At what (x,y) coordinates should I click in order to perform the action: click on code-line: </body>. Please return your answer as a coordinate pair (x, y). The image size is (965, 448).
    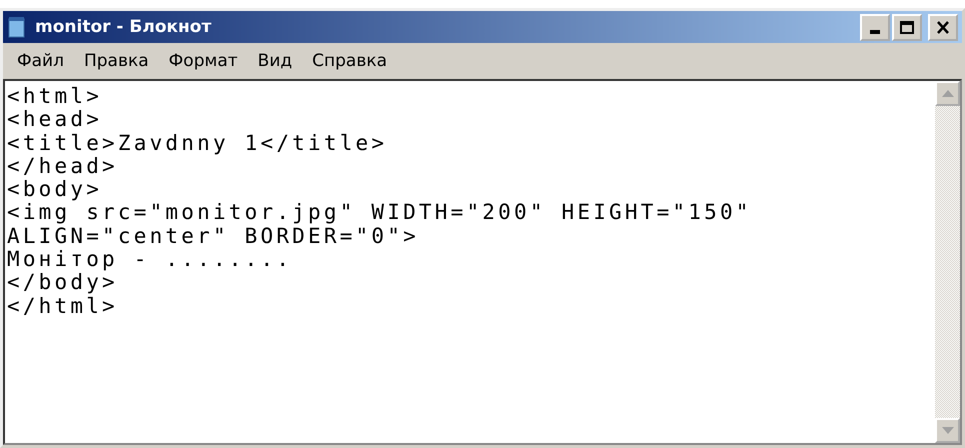
    Looking at the image, I should click on (63, 283).